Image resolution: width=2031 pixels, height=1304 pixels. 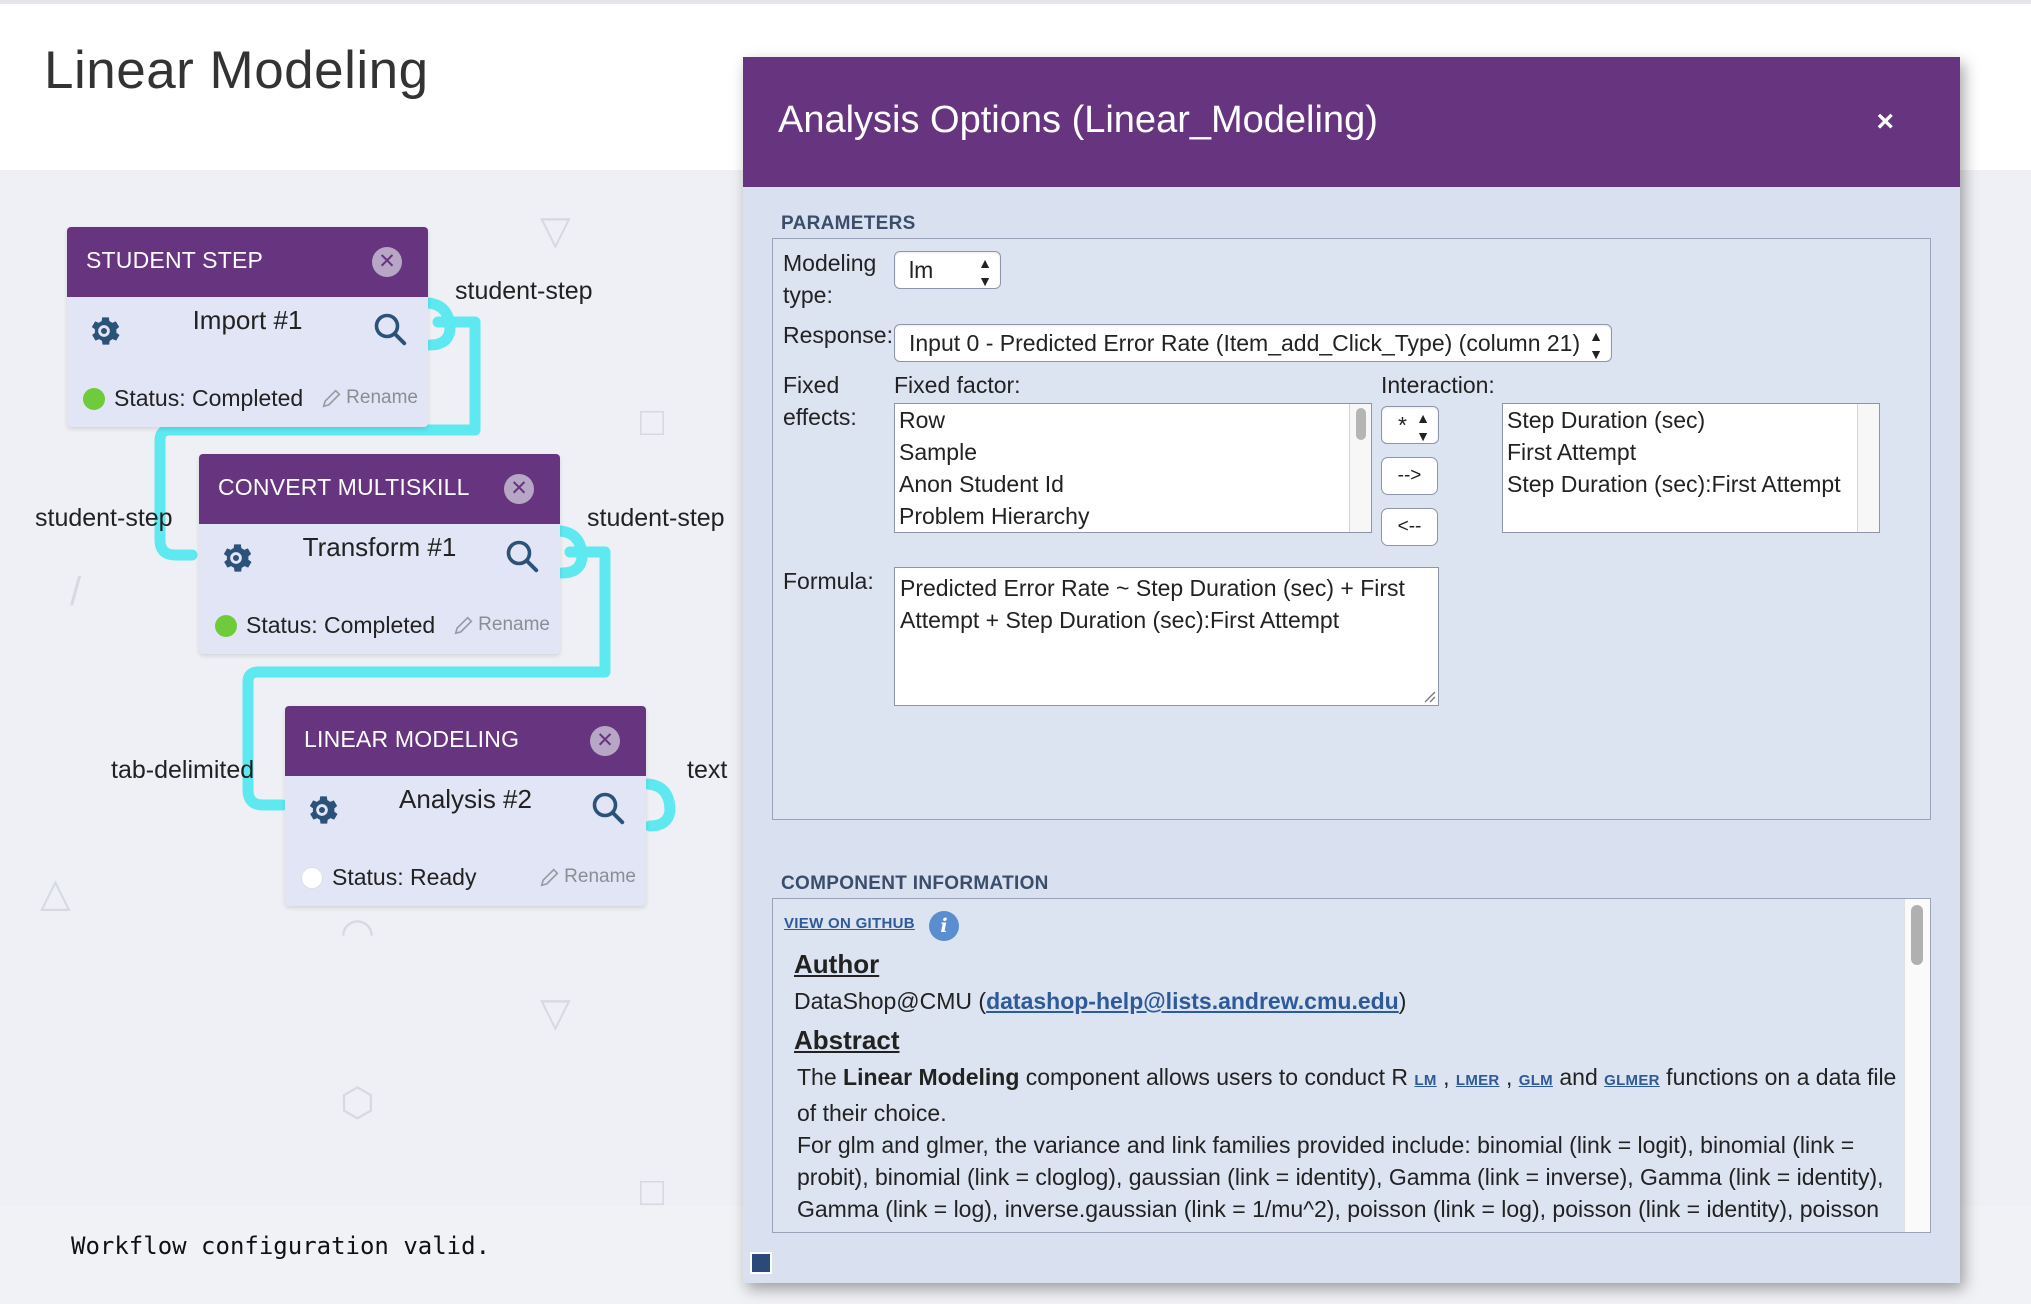 I want to click on list-item: Step Duration (sec):First Attempt, so click(x=1693, y=484).